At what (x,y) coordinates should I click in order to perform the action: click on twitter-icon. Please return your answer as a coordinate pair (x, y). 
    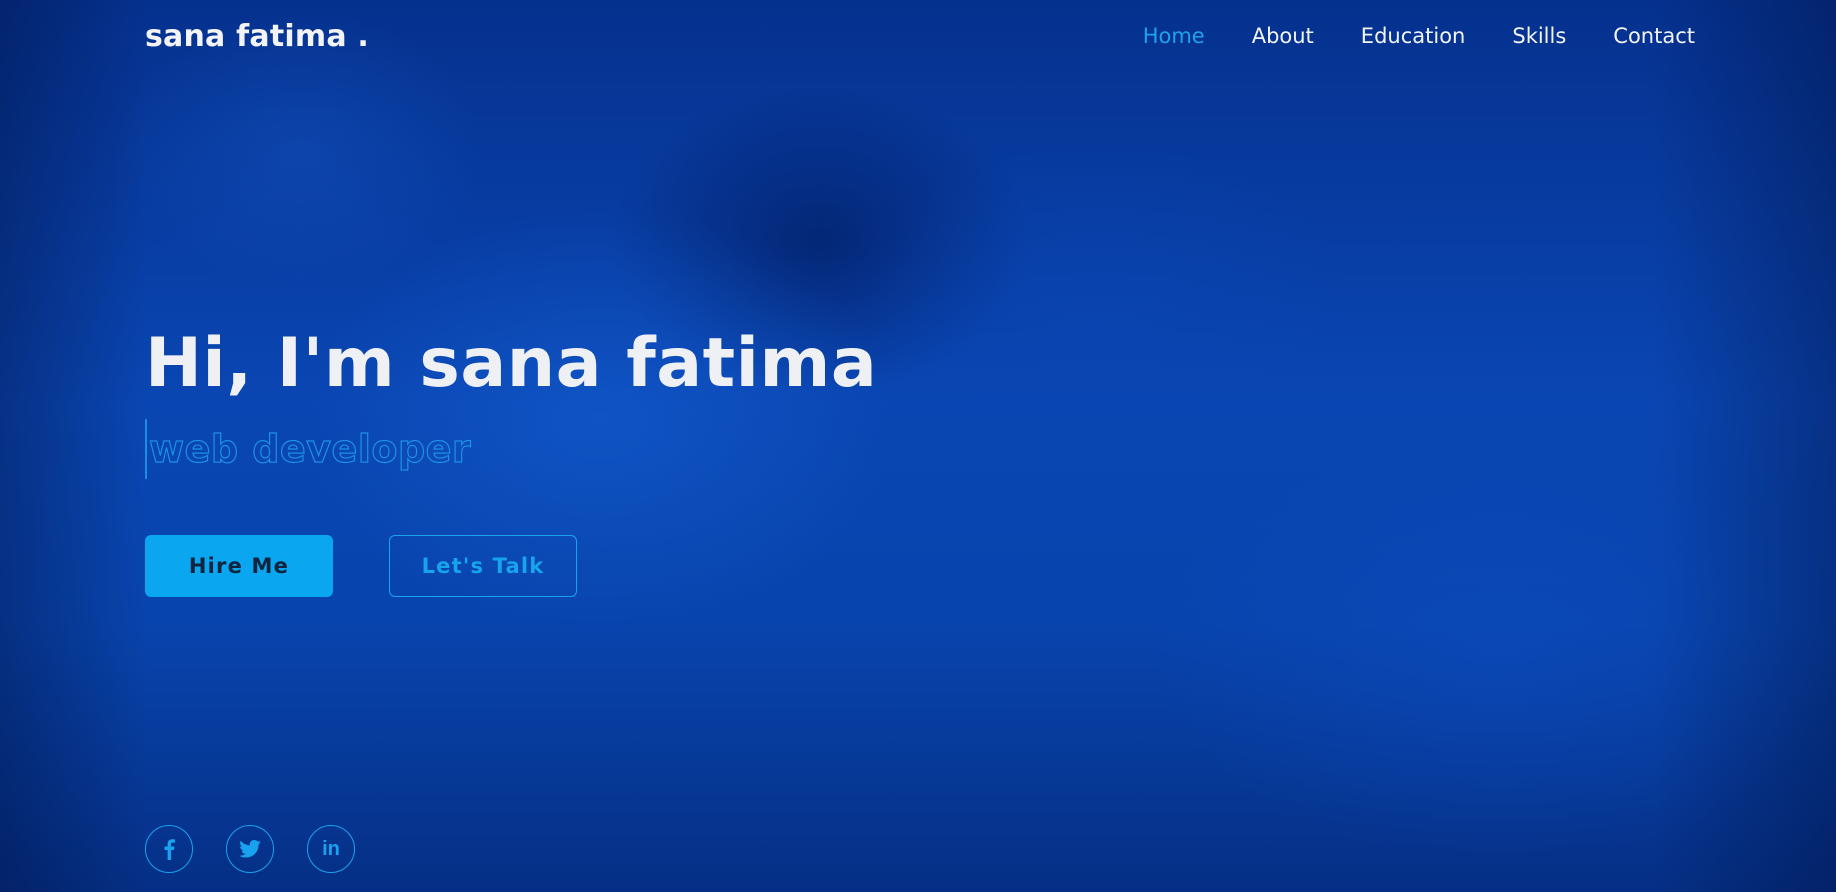
    Looking at the image, I should click on (250, 849).